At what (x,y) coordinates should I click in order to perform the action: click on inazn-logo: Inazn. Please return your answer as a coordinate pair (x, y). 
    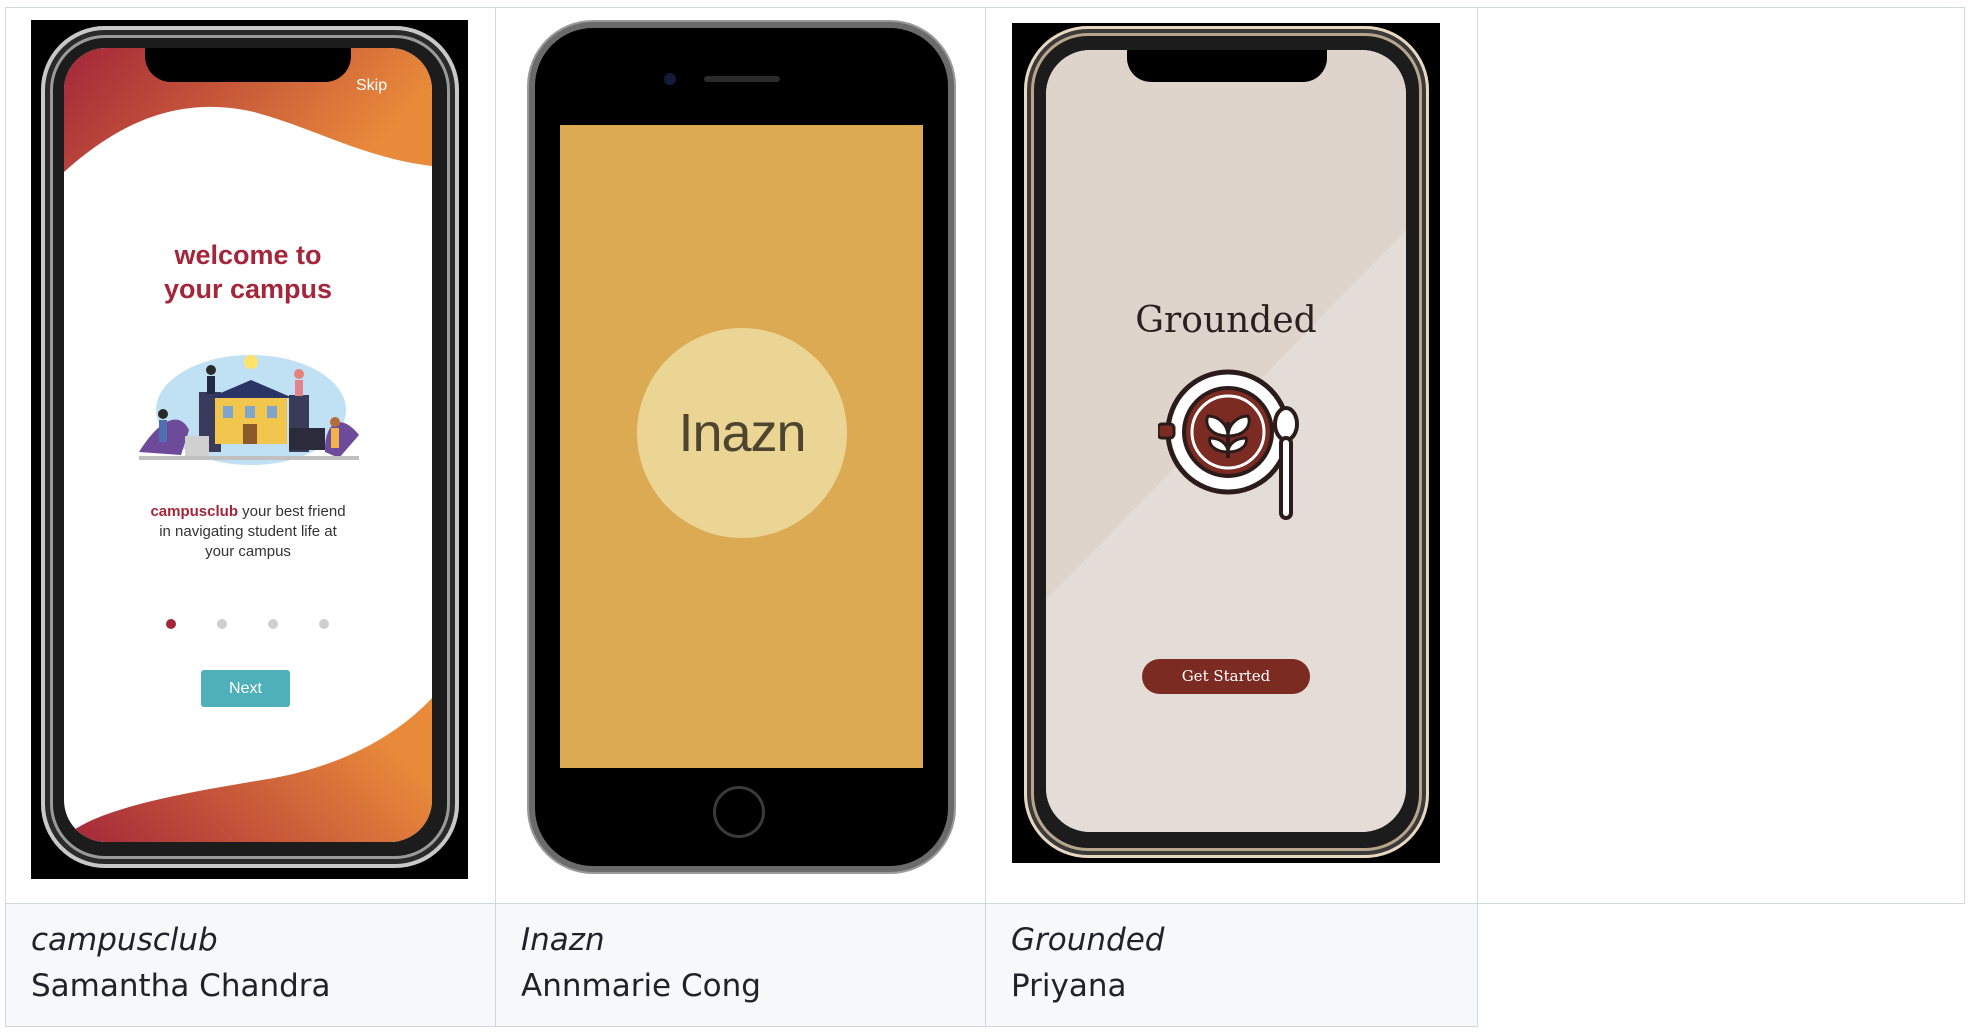
    Looking at the image, I should click on (742, 433).